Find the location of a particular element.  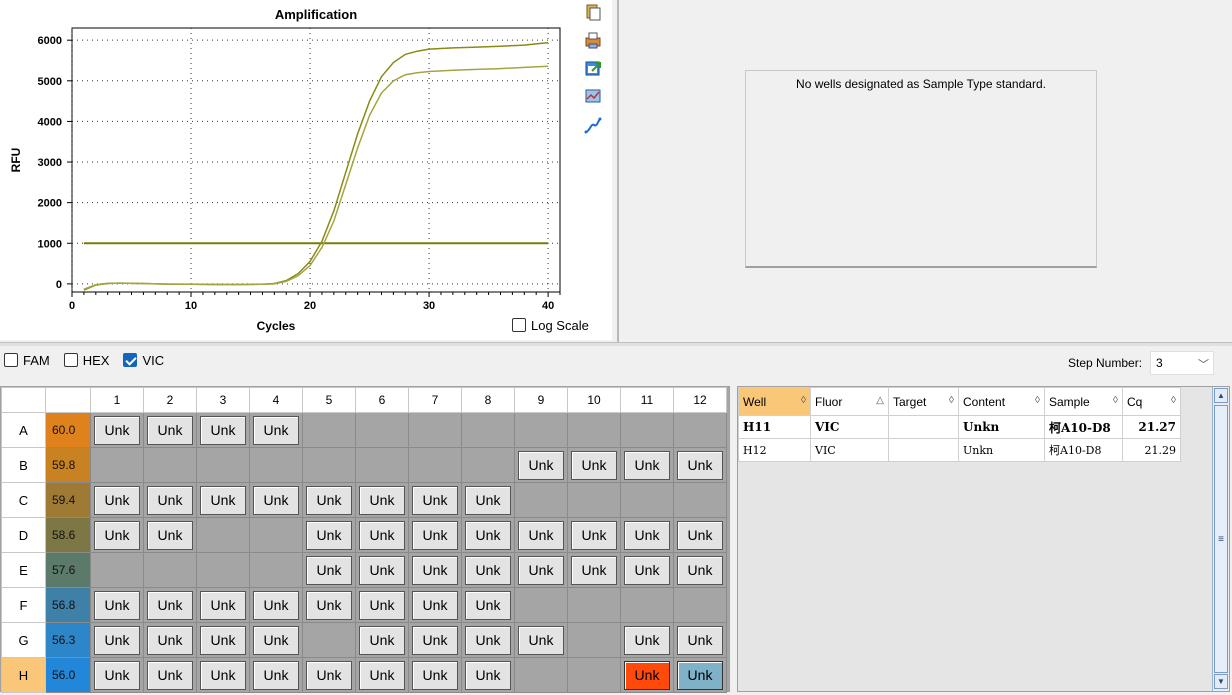

plate-row-header-c: C is located at coordinates (23, 500).